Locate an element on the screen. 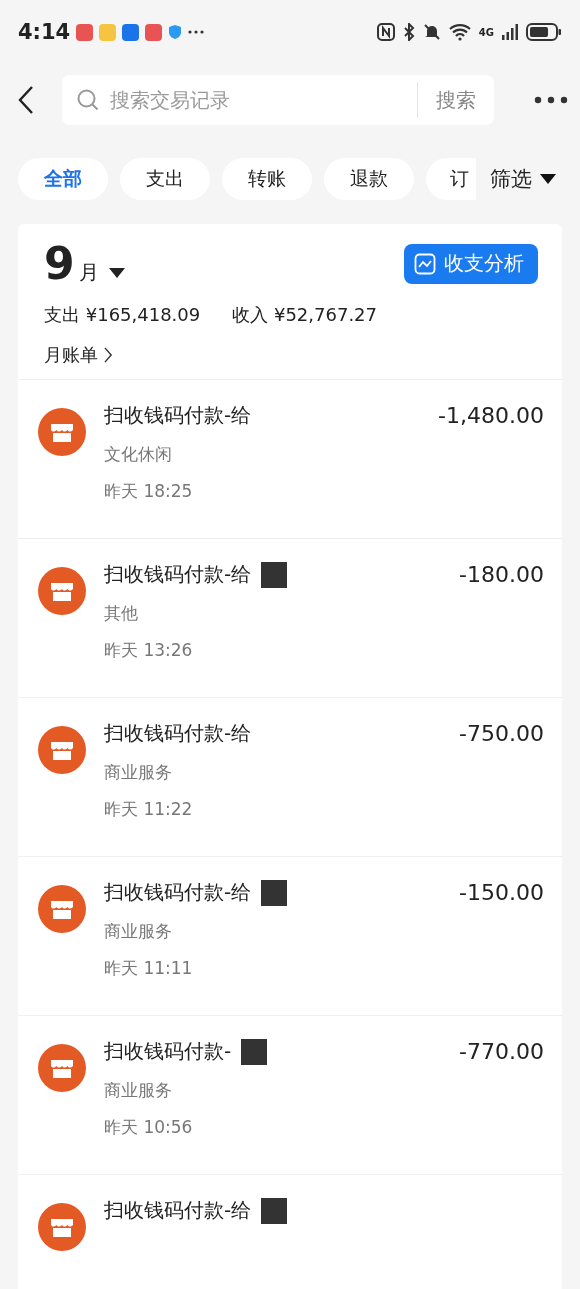  expense-total: 支出 ¥165,418.09 is located at coordinates (122, 315).